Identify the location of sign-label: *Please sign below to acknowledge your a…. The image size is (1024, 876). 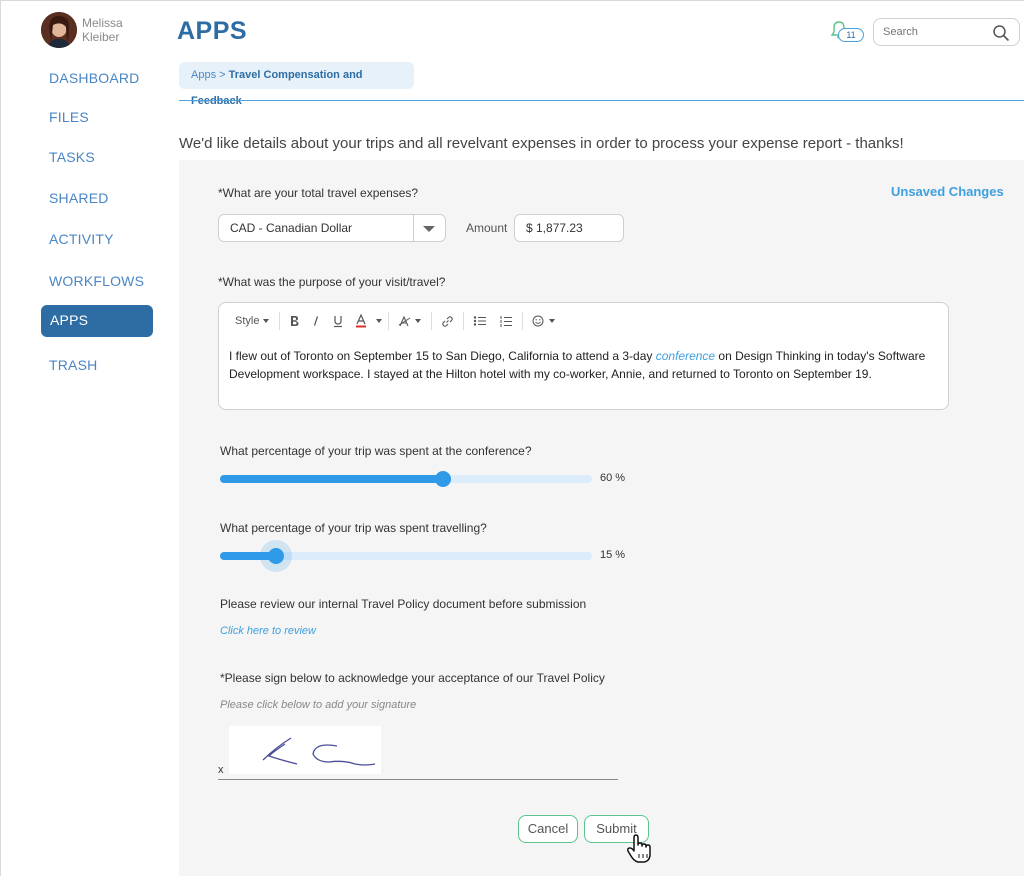
(412, 678).